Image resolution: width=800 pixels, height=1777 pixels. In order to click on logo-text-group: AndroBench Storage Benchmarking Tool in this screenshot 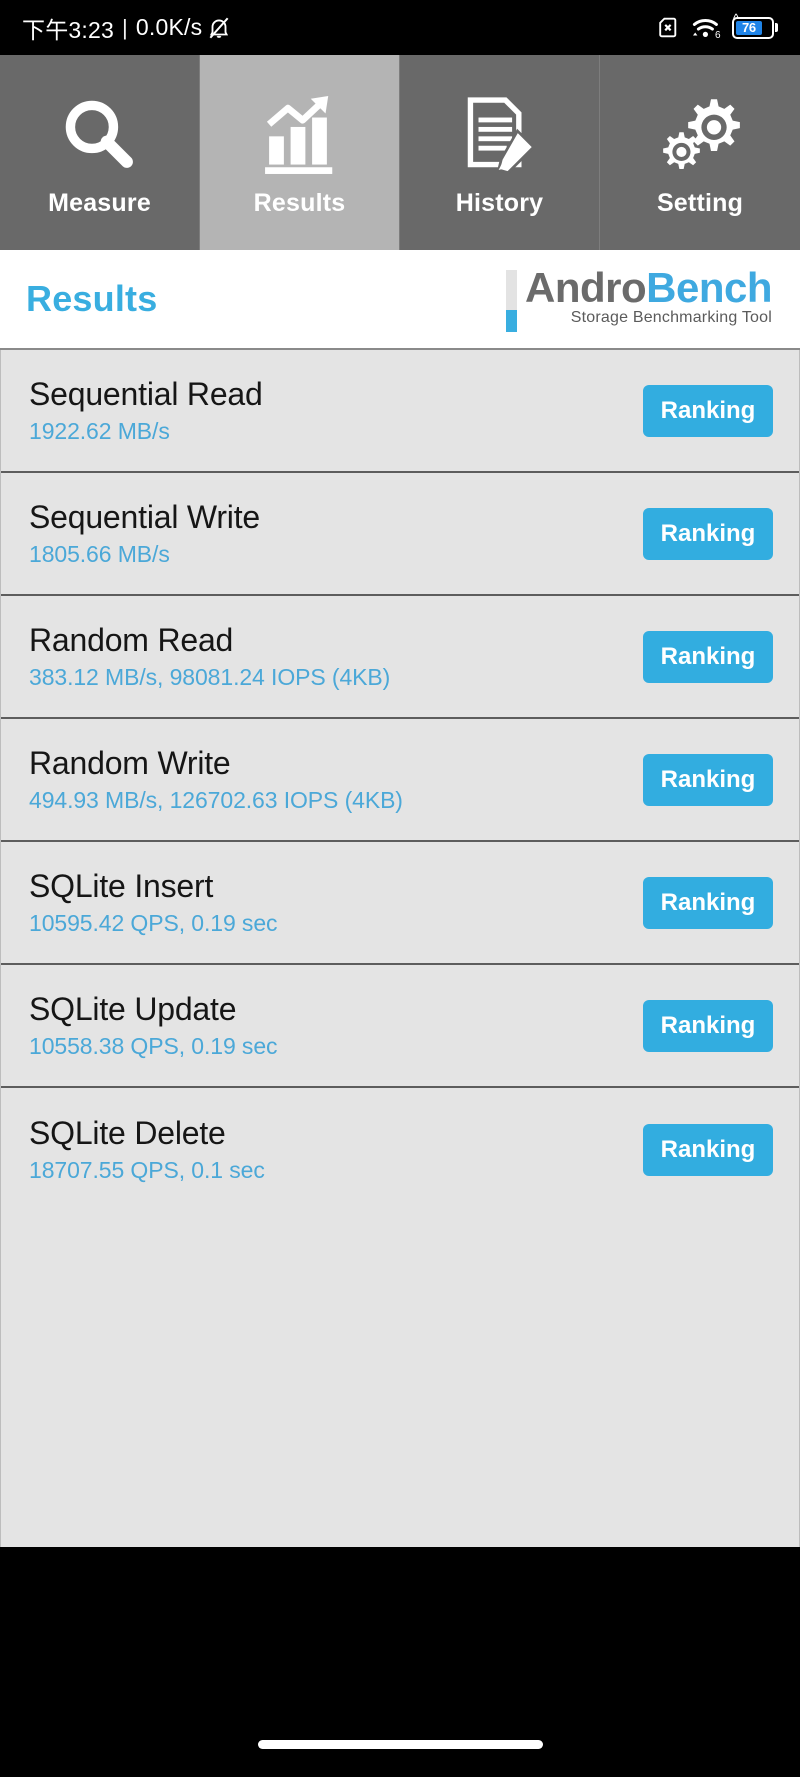, I will do `click(648, 295)`.